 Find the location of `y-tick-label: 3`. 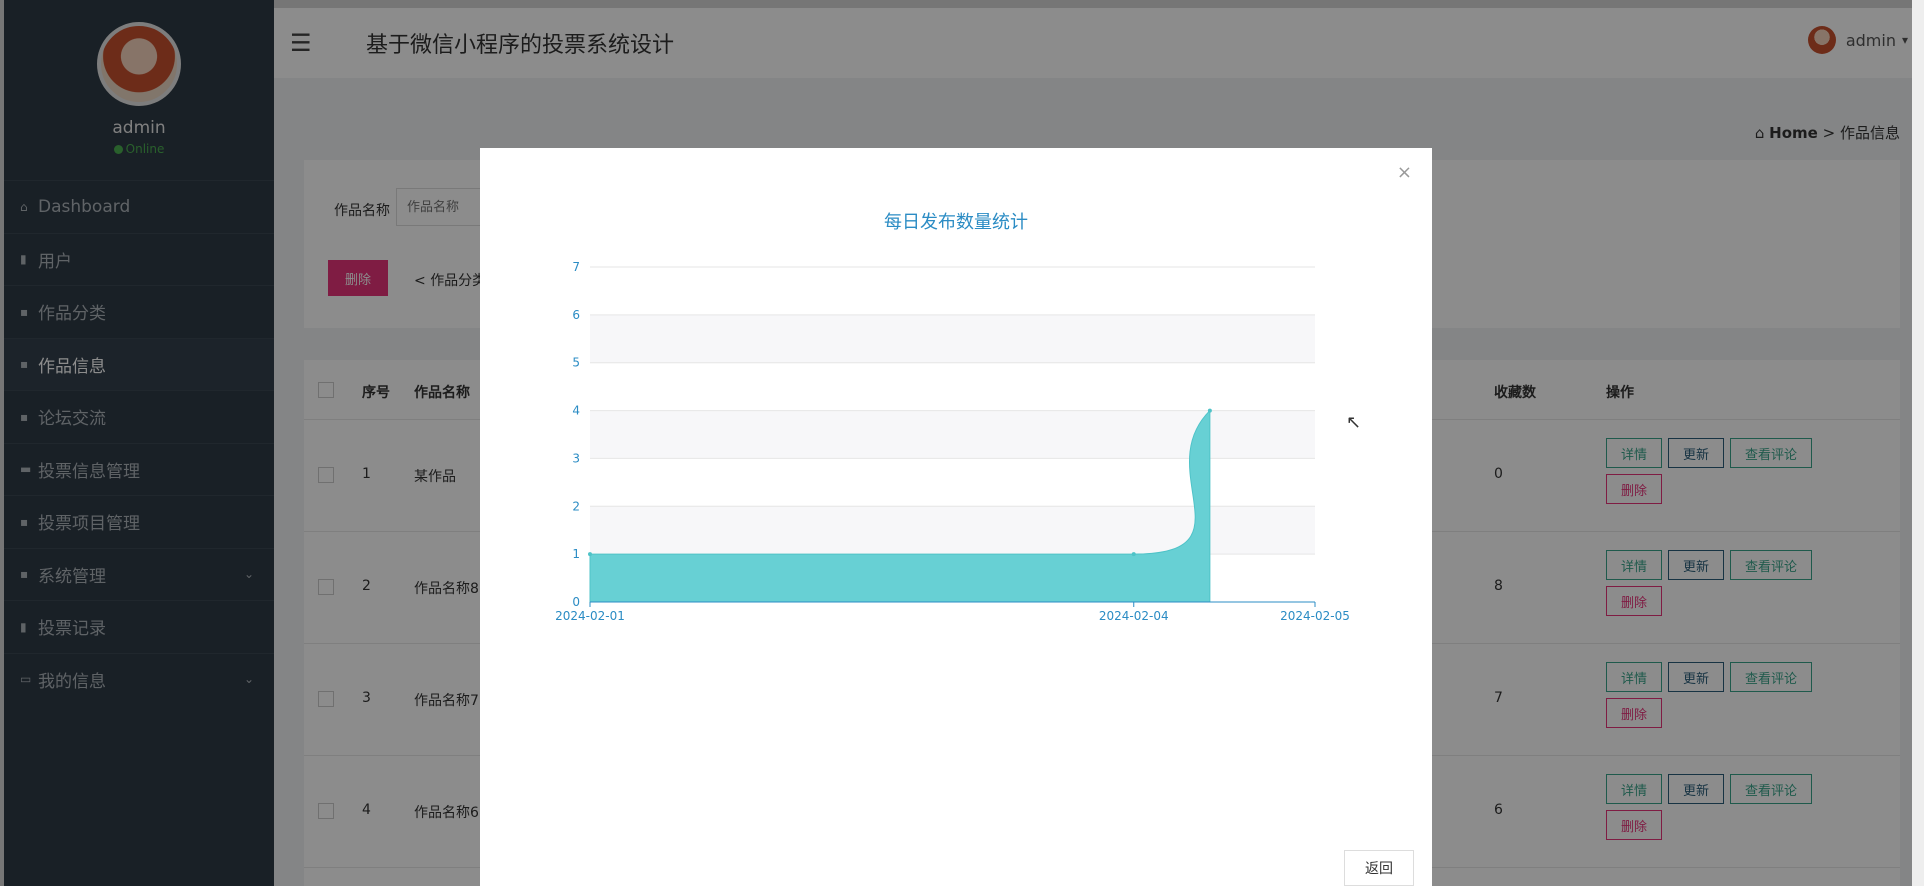

y-tick-label: 3 is located at coordinates (576, 458).